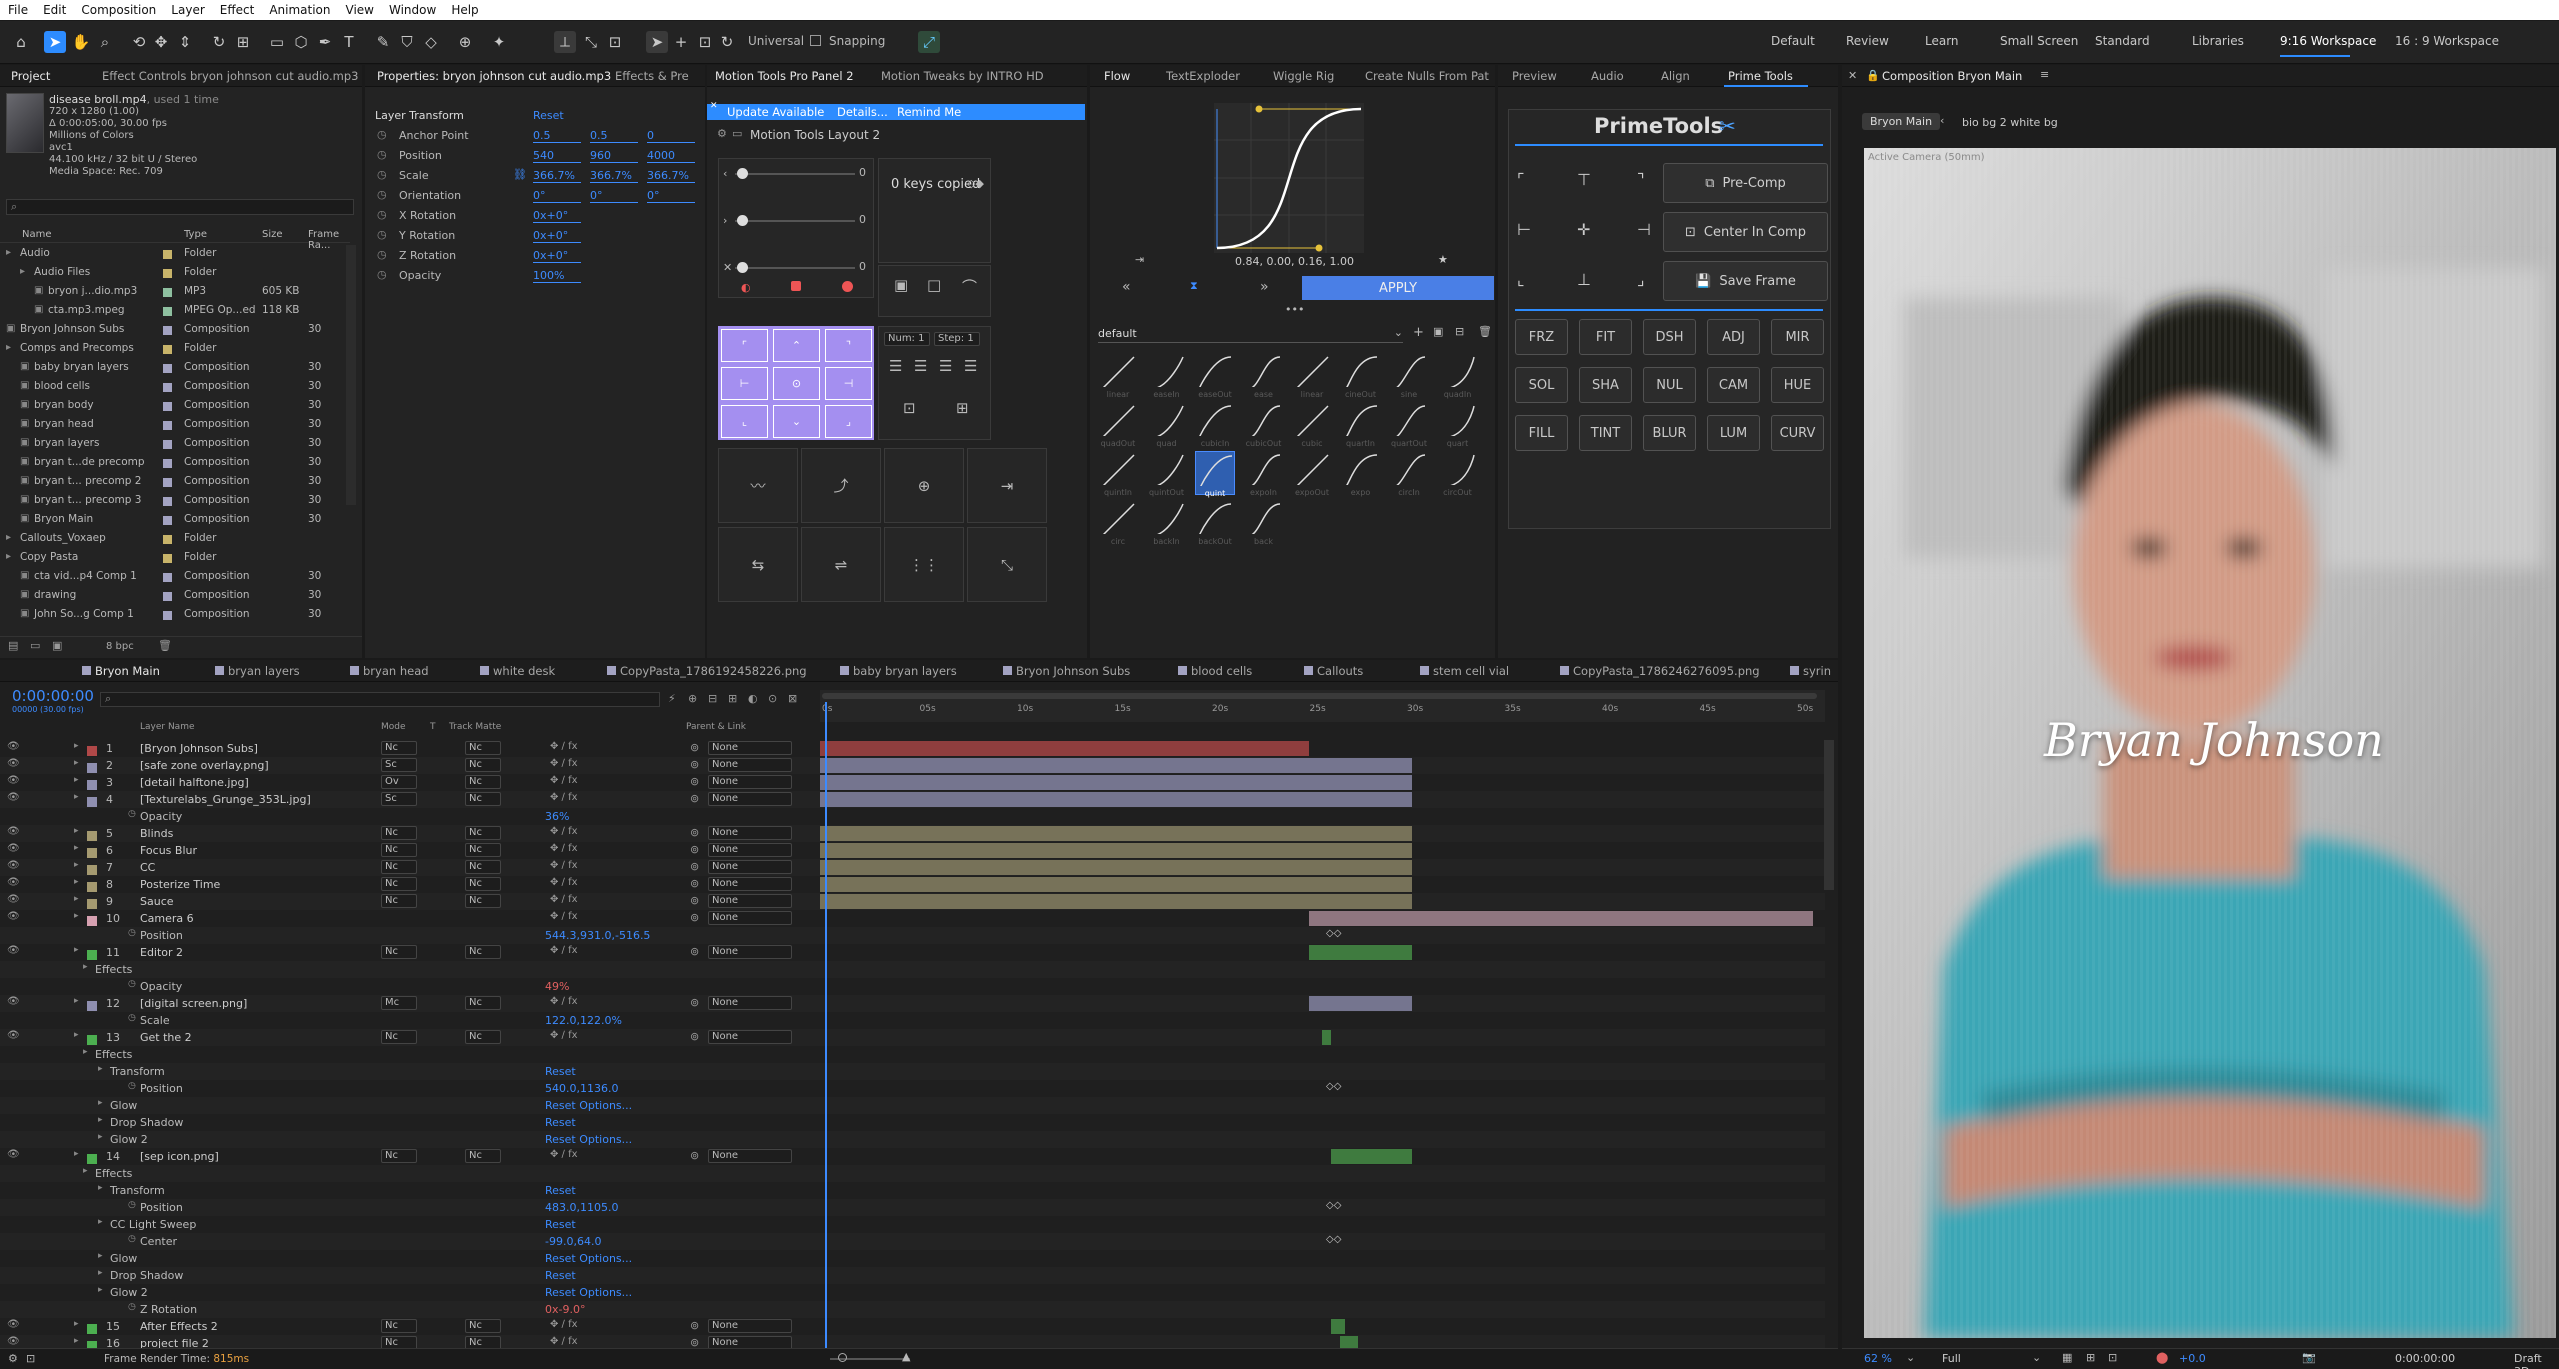  I want to click on swap-icon: ⇆, so click(758, 564).